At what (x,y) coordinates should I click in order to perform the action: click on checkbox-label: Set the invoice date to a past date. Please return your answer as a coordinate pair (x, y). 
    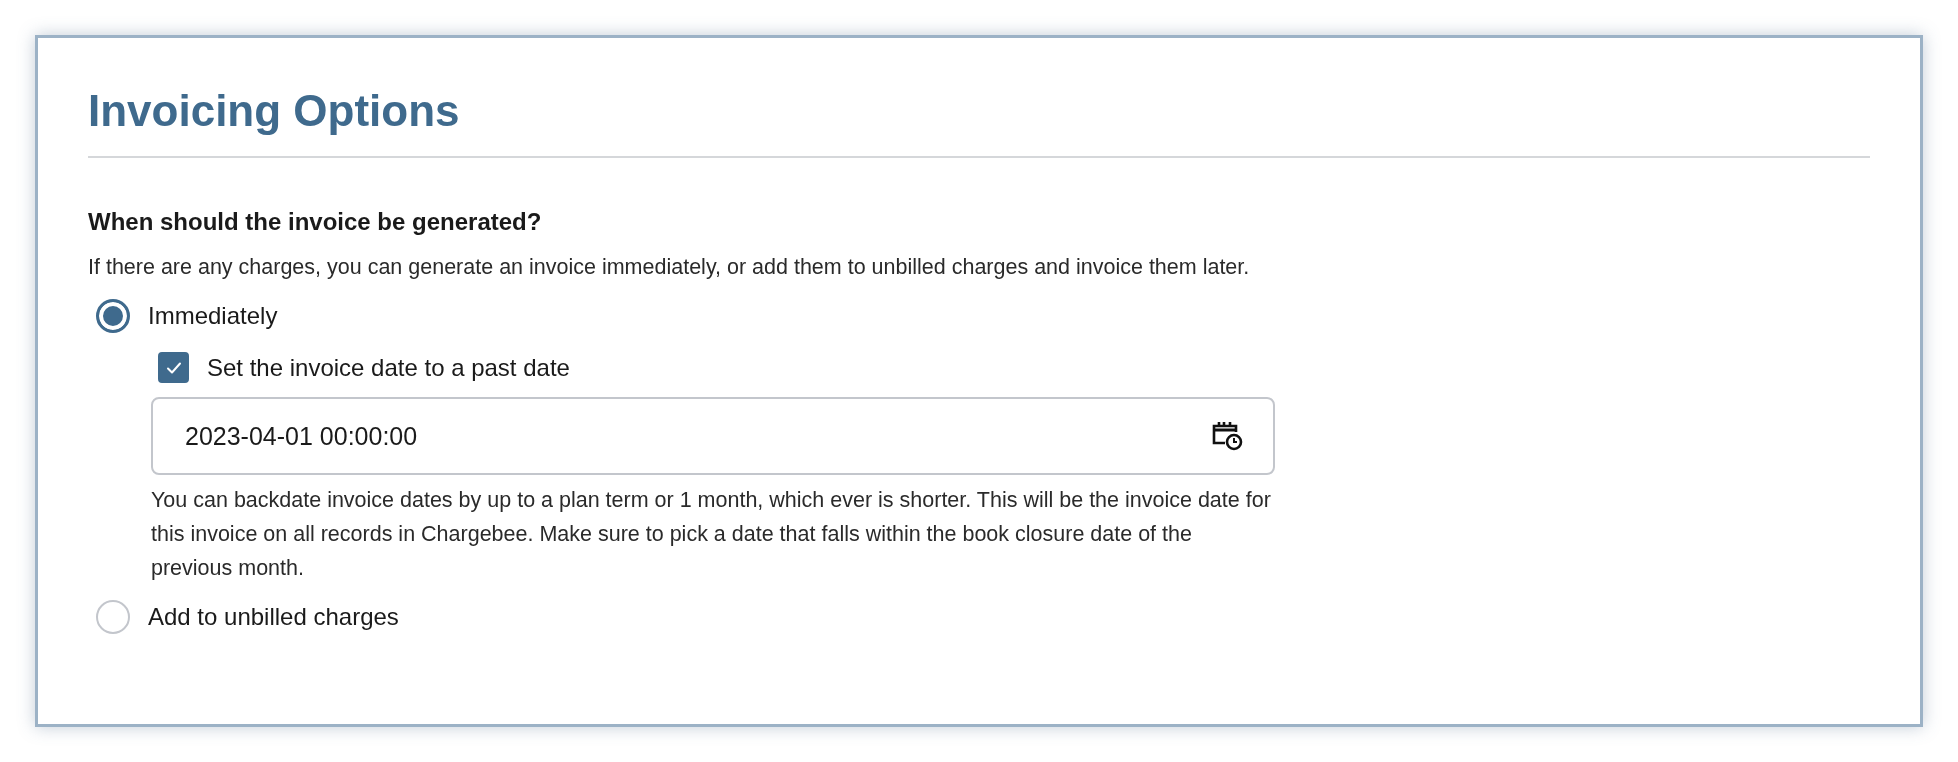
    Looking at the image, I should click on (388, 367).